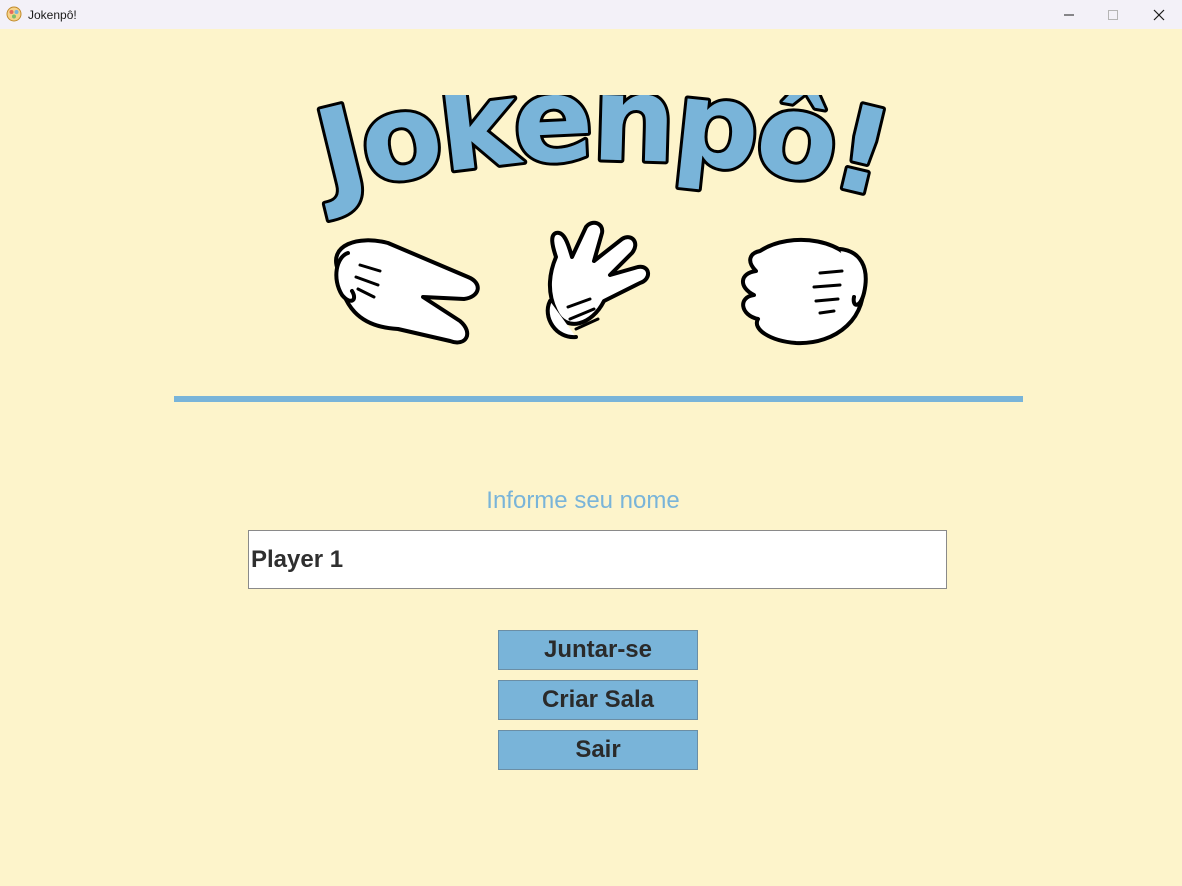 This screenshot has width=1182, height=886. I want to click on window-title: Jokenpô!, so click(52, 15).